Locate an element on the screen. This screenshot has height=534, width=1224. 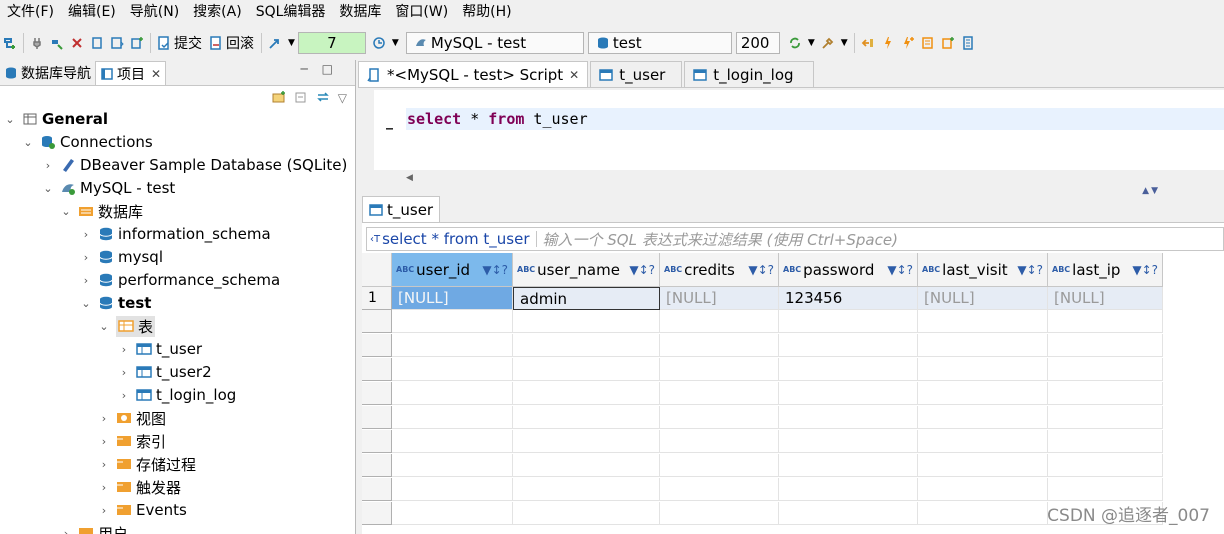
tree-item-connections: ⌄ Connections is located at coordinates (87, 142).